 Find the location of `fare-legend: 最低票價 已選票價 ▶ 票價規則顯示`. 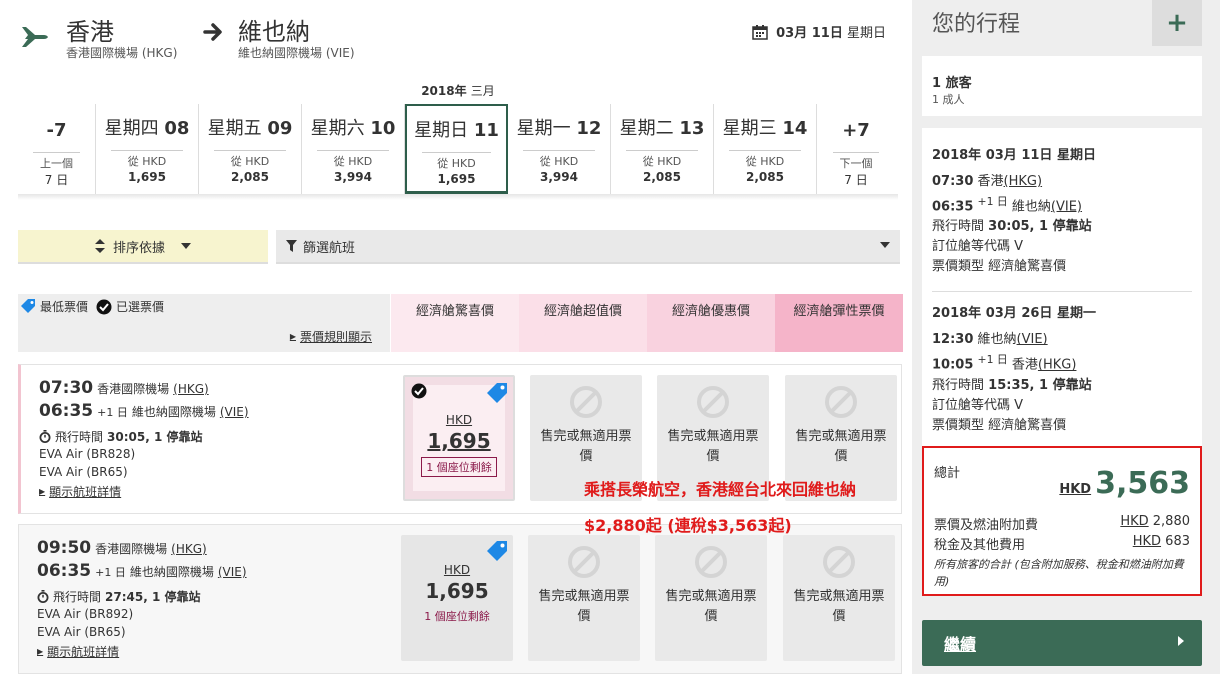

fare-legend: 最低票價 已選票價 ▶ 票價規則顯示 is located at coordinates (204, 323).